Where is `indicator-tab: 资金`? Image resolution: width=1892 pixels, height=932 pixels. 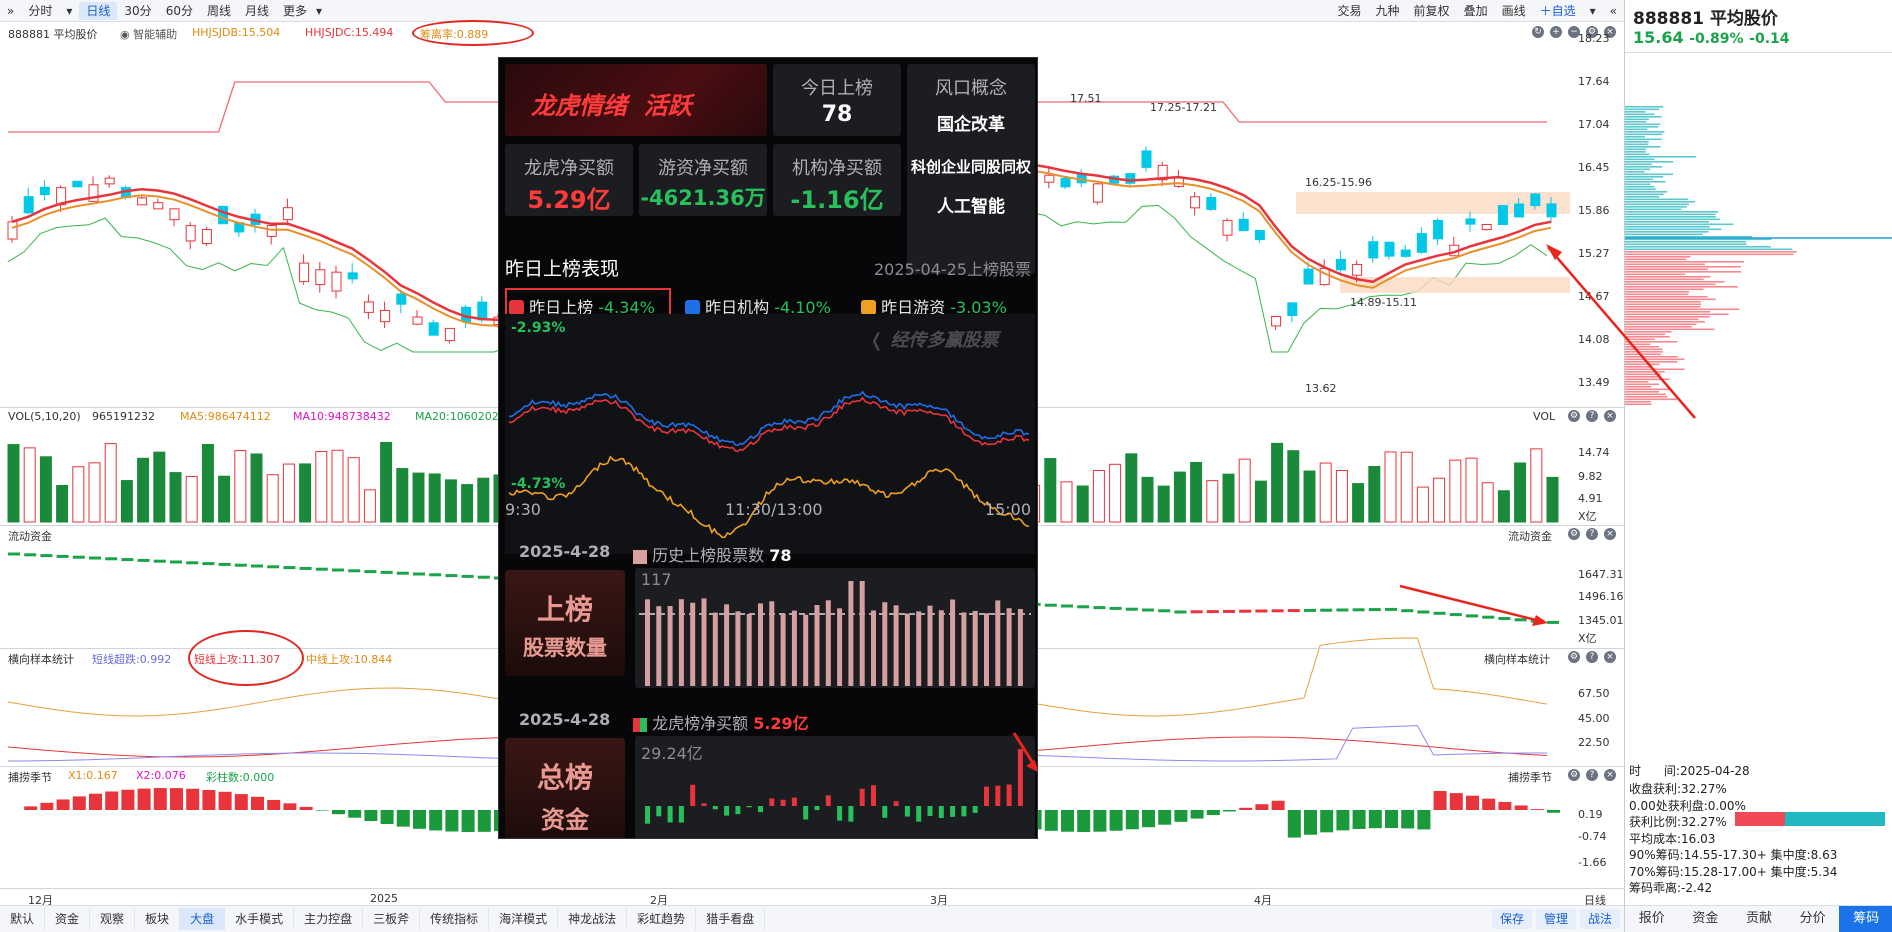
indicator-tab: 资金 is located at coordinates (68, 919).